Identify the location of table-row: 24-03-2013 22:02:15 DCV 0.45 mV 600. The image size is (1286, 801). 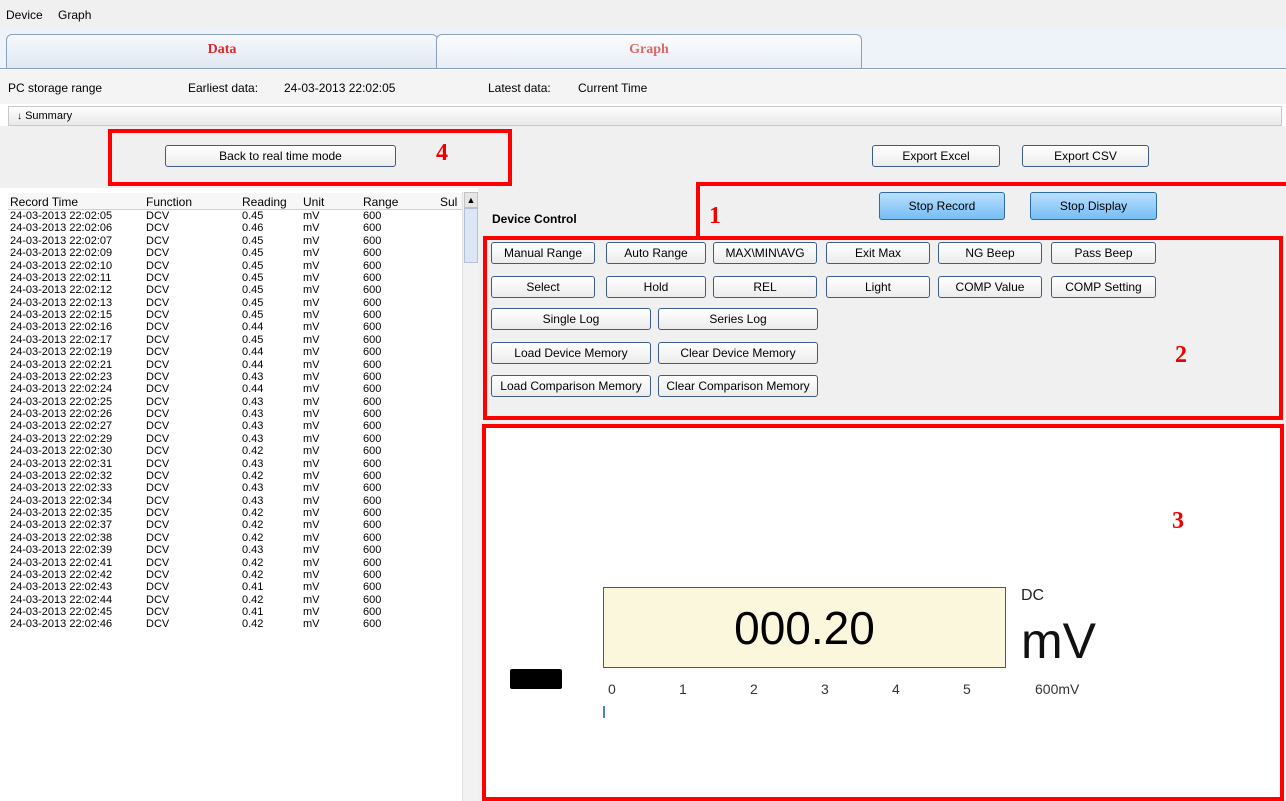
(235, 315).